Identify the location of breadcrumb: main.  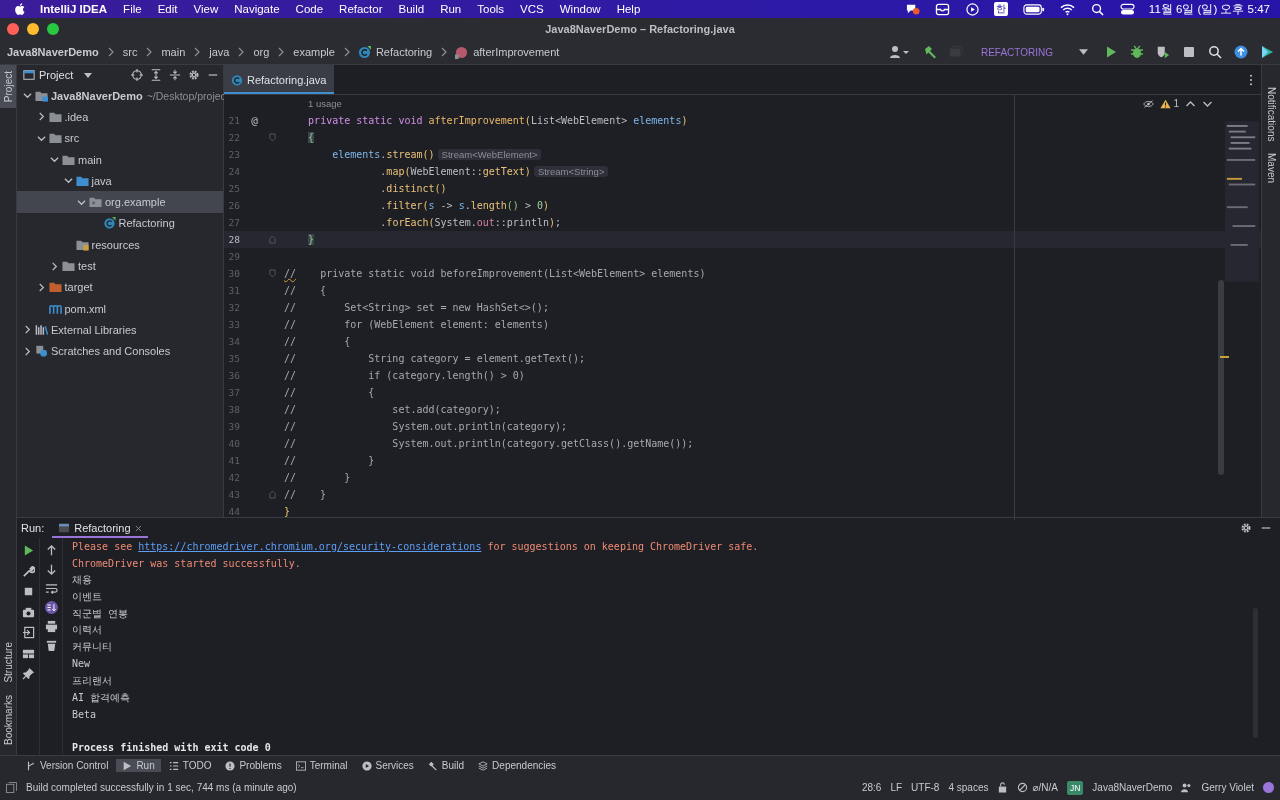
(173, 52).